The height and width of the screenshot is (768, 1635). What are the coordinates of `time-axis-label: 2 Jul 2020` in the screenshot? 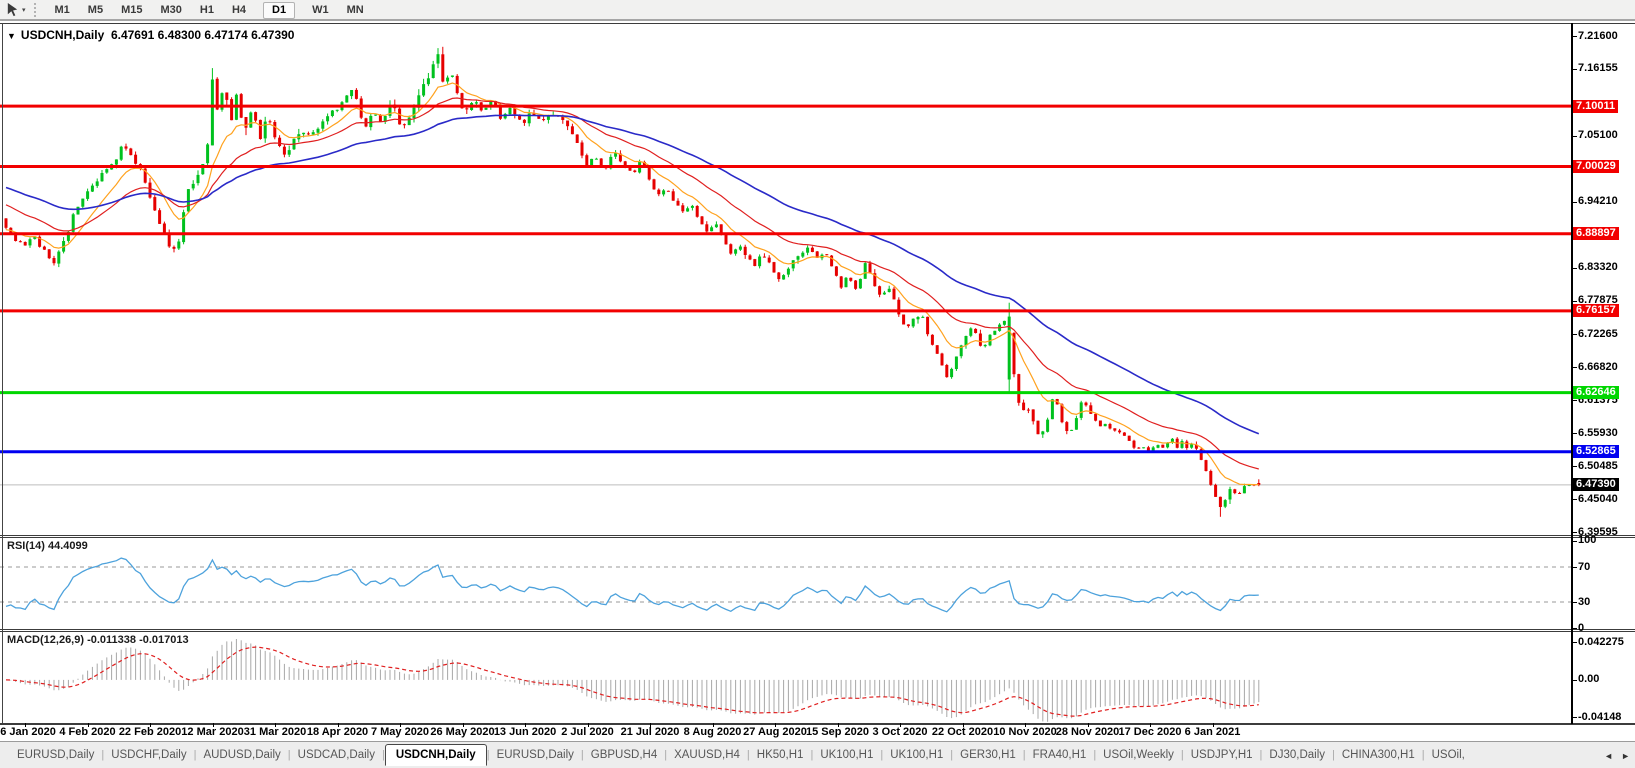 It's located at (587, 732).